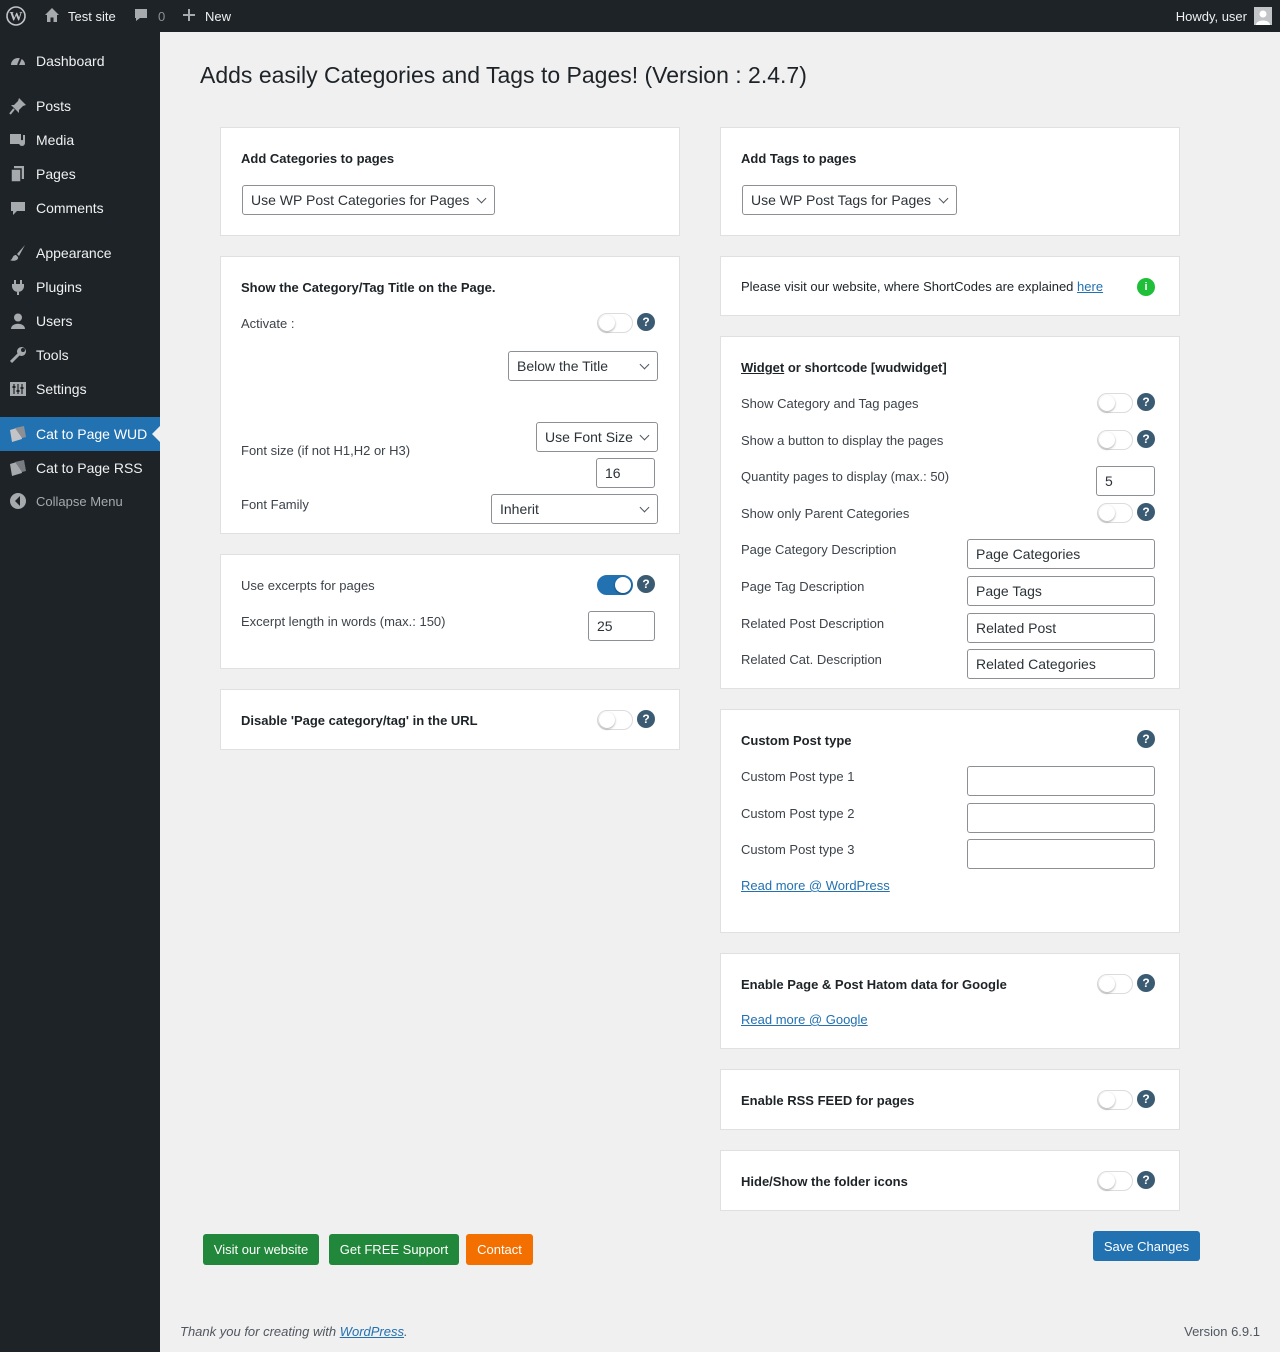 The width and height of the screenshot is (1280, 1352). What do you see at coordinates (1115, 403) in the screenshot?
I see `show-cat-tag-toggle` at bounding box center [1115, 403].